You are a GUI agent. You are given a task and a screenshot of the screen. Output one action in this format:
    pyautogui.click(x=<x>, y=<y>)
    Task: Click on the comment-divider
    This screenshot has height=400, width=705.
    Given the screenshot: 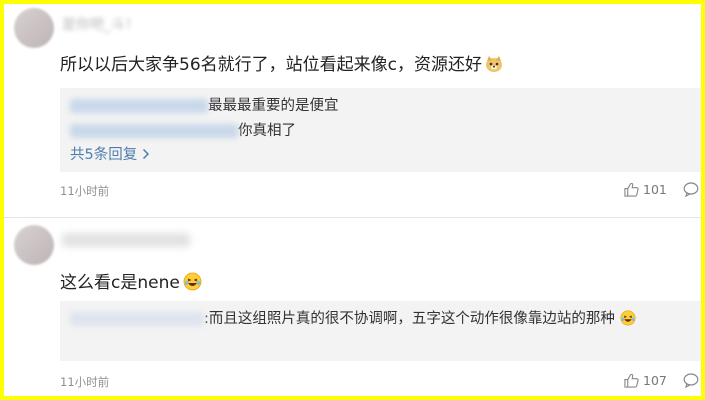 What is the action you would take?
    pyautogui.click(x=352, y=217)
    